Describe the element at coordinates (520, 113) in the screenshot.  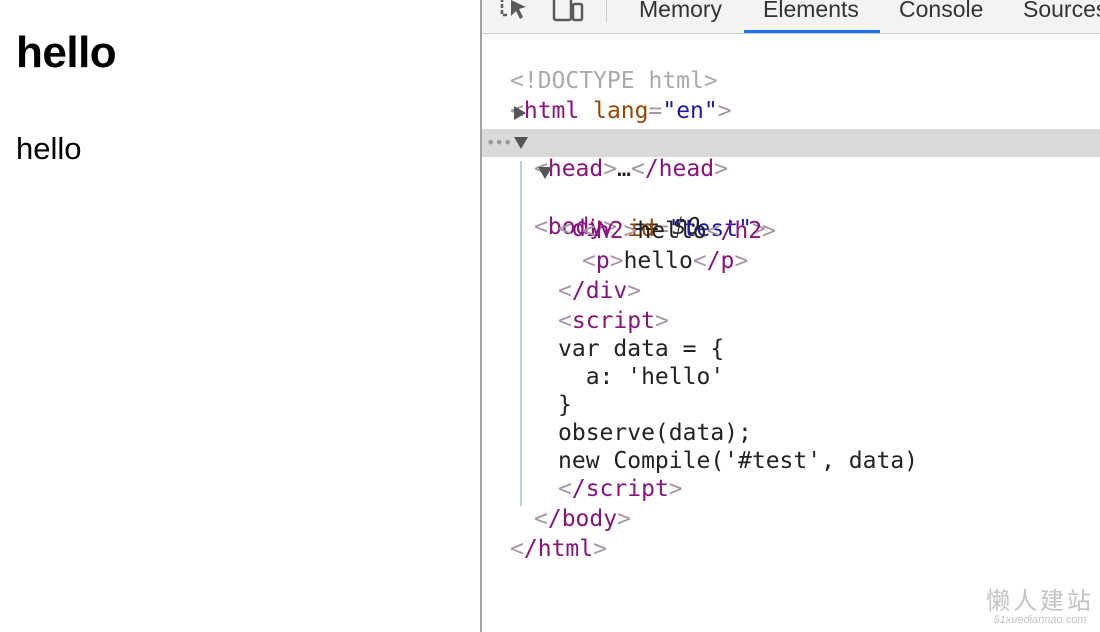
I see `expand-triangle-icon` at that location.